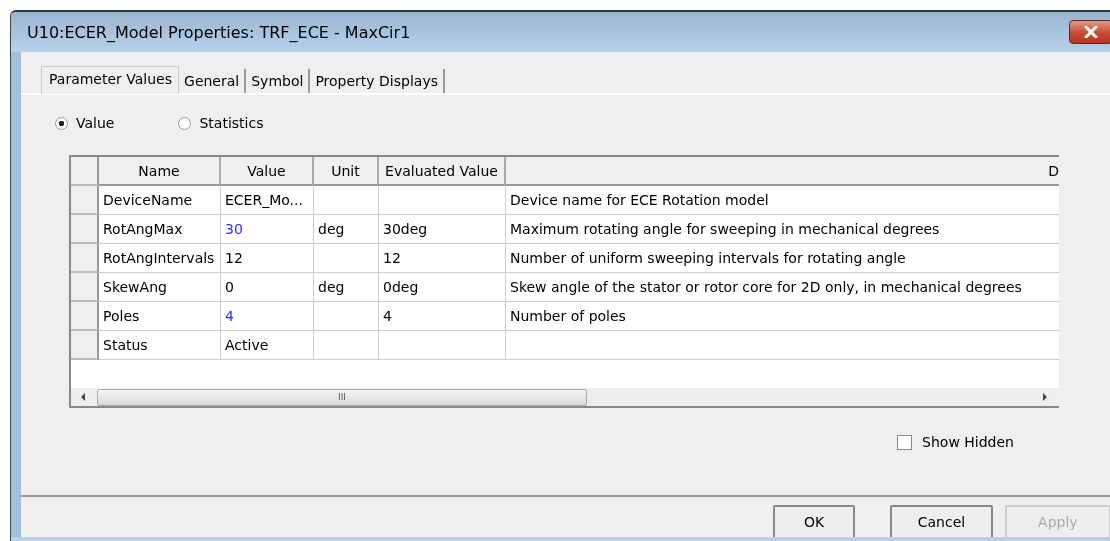 The width and height of the screenshot is (1110, 541). What do you see at coordinates (110, 80) in the screenshot?
I see `tab: Parameter Values` at bounding box center [110, 80].